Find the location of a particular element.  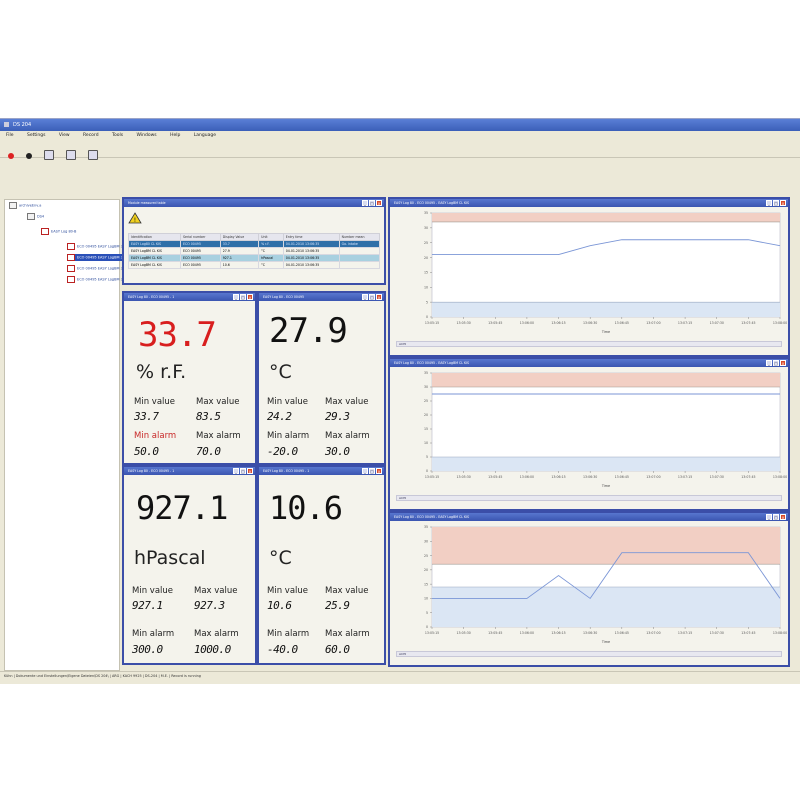

column-header: Display Value is located at coordinates (239, 237).